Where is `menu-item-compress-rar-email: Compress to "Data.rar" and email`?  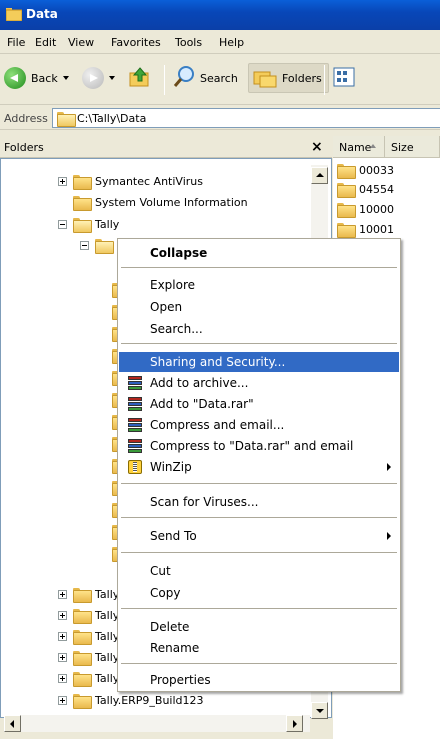
menu-item-compress-rar-email: Compress to "Data.rar" and email is located at coordinates (259, 446).